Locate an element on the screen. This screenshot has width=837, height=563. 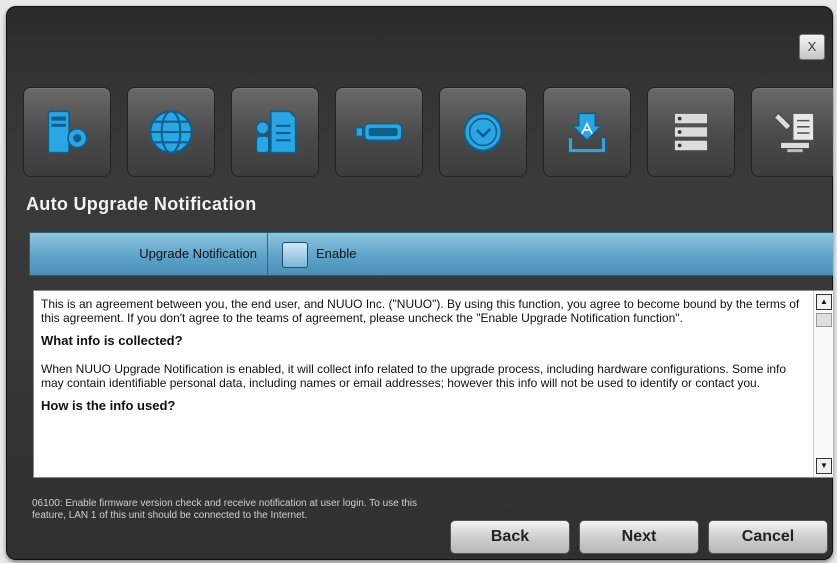
toolbar-button-upgrade is located at coordinates (587, 132).